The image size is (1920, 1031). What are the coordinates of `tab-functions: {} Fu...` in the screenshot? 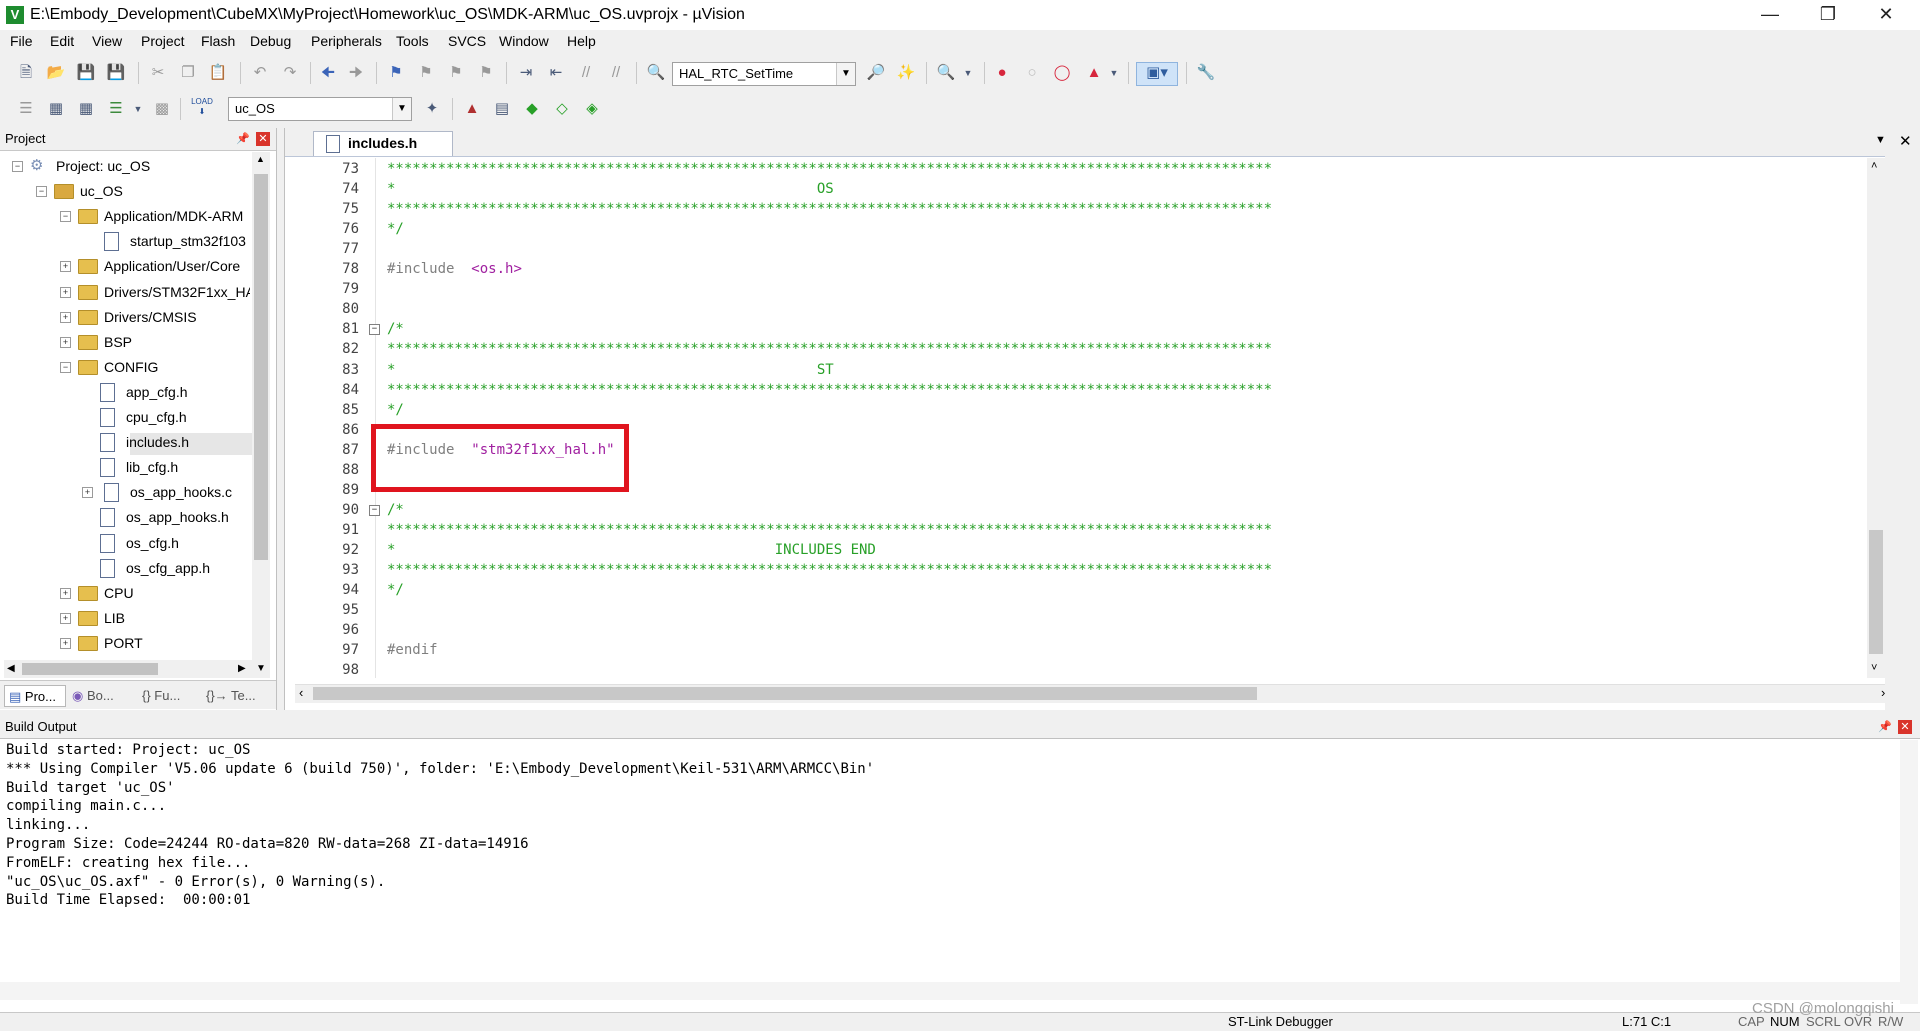 It's located at (161, 696).